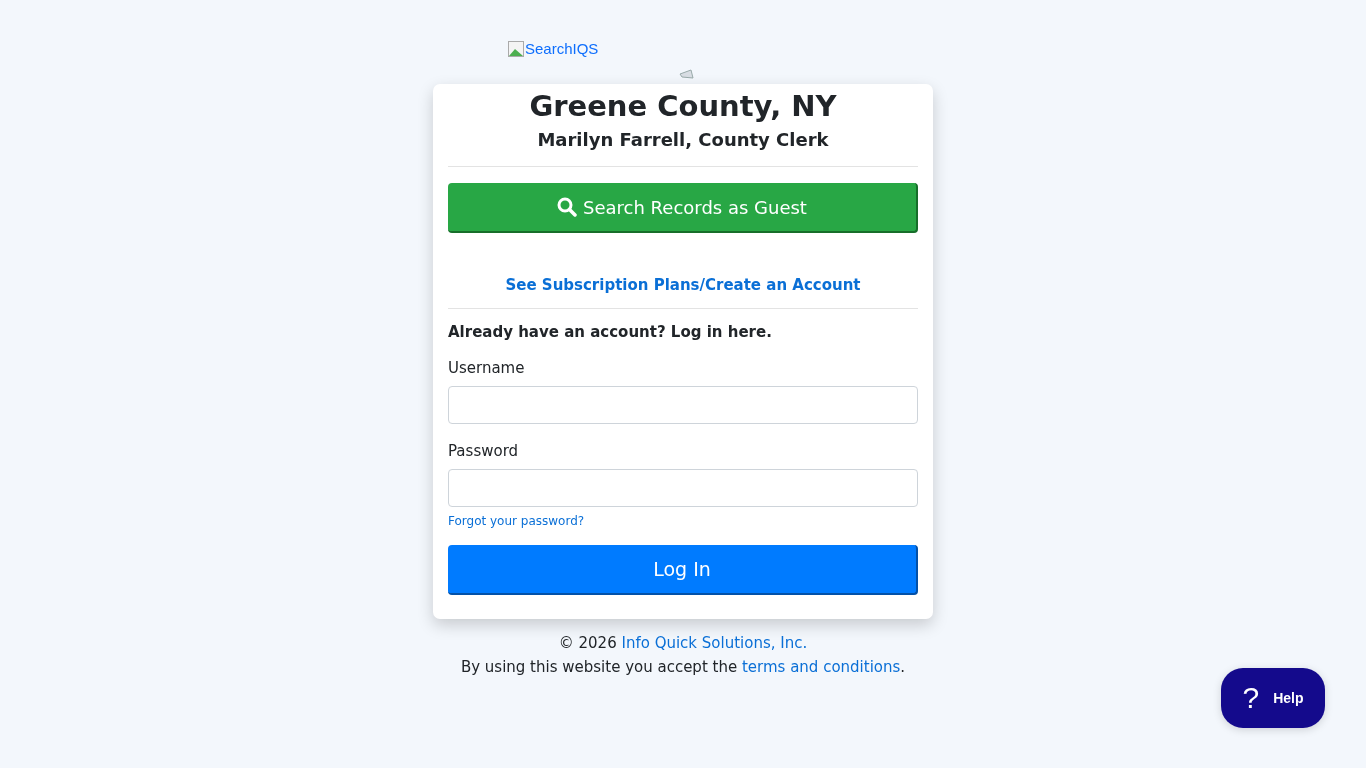 The image size is (1366, 768). I want to click on search-icon, so click(567, 207).